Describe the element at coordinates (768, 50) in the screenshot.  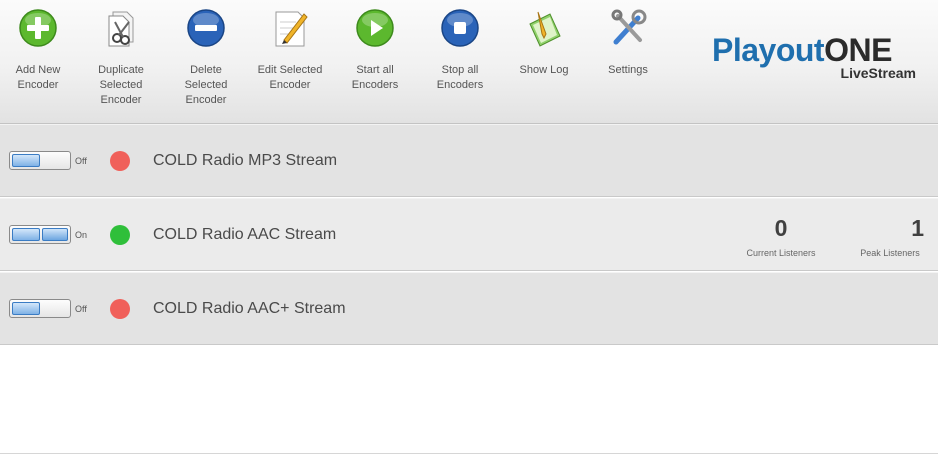
I see `logo-text-playout: Playout` at that location.